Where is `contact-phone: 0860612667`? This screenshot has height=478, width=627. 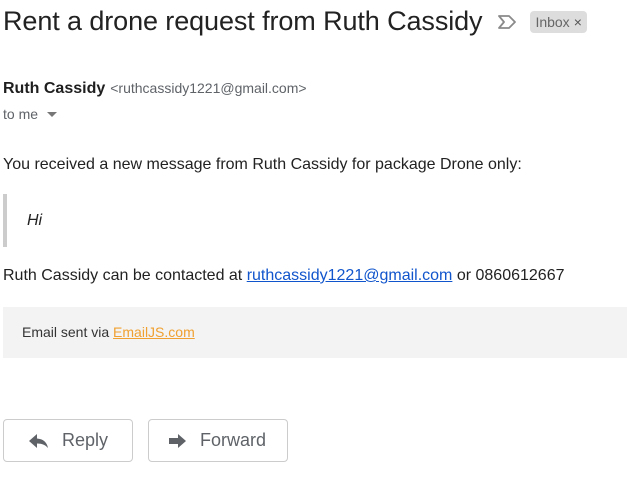
contact-phone: 0860612667 is located at coordinates (520, 275).